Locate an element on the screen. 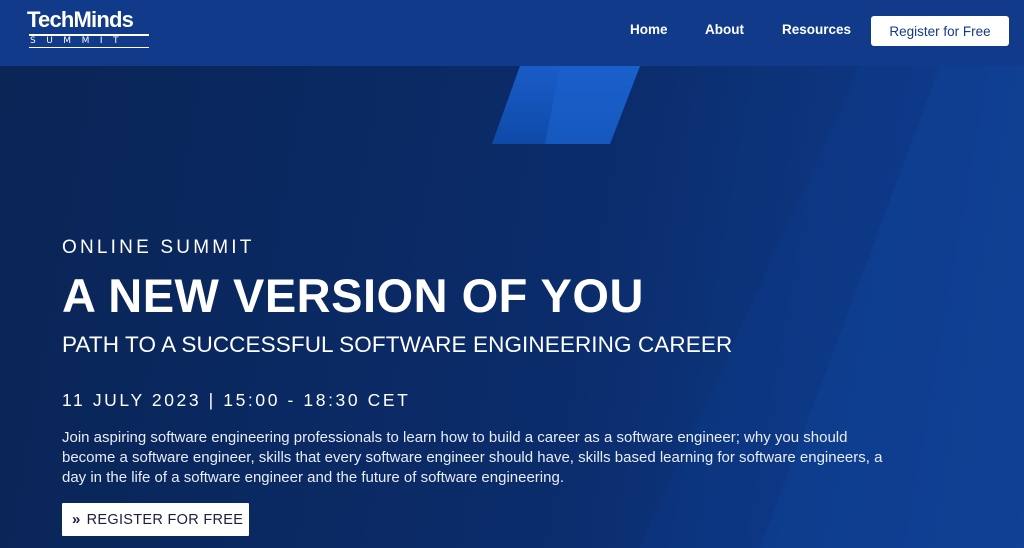 This screenshot has height=548, width=1024. techminds-summit-logo: TechMinds SUMMIT is located at coordinates (89, 28).